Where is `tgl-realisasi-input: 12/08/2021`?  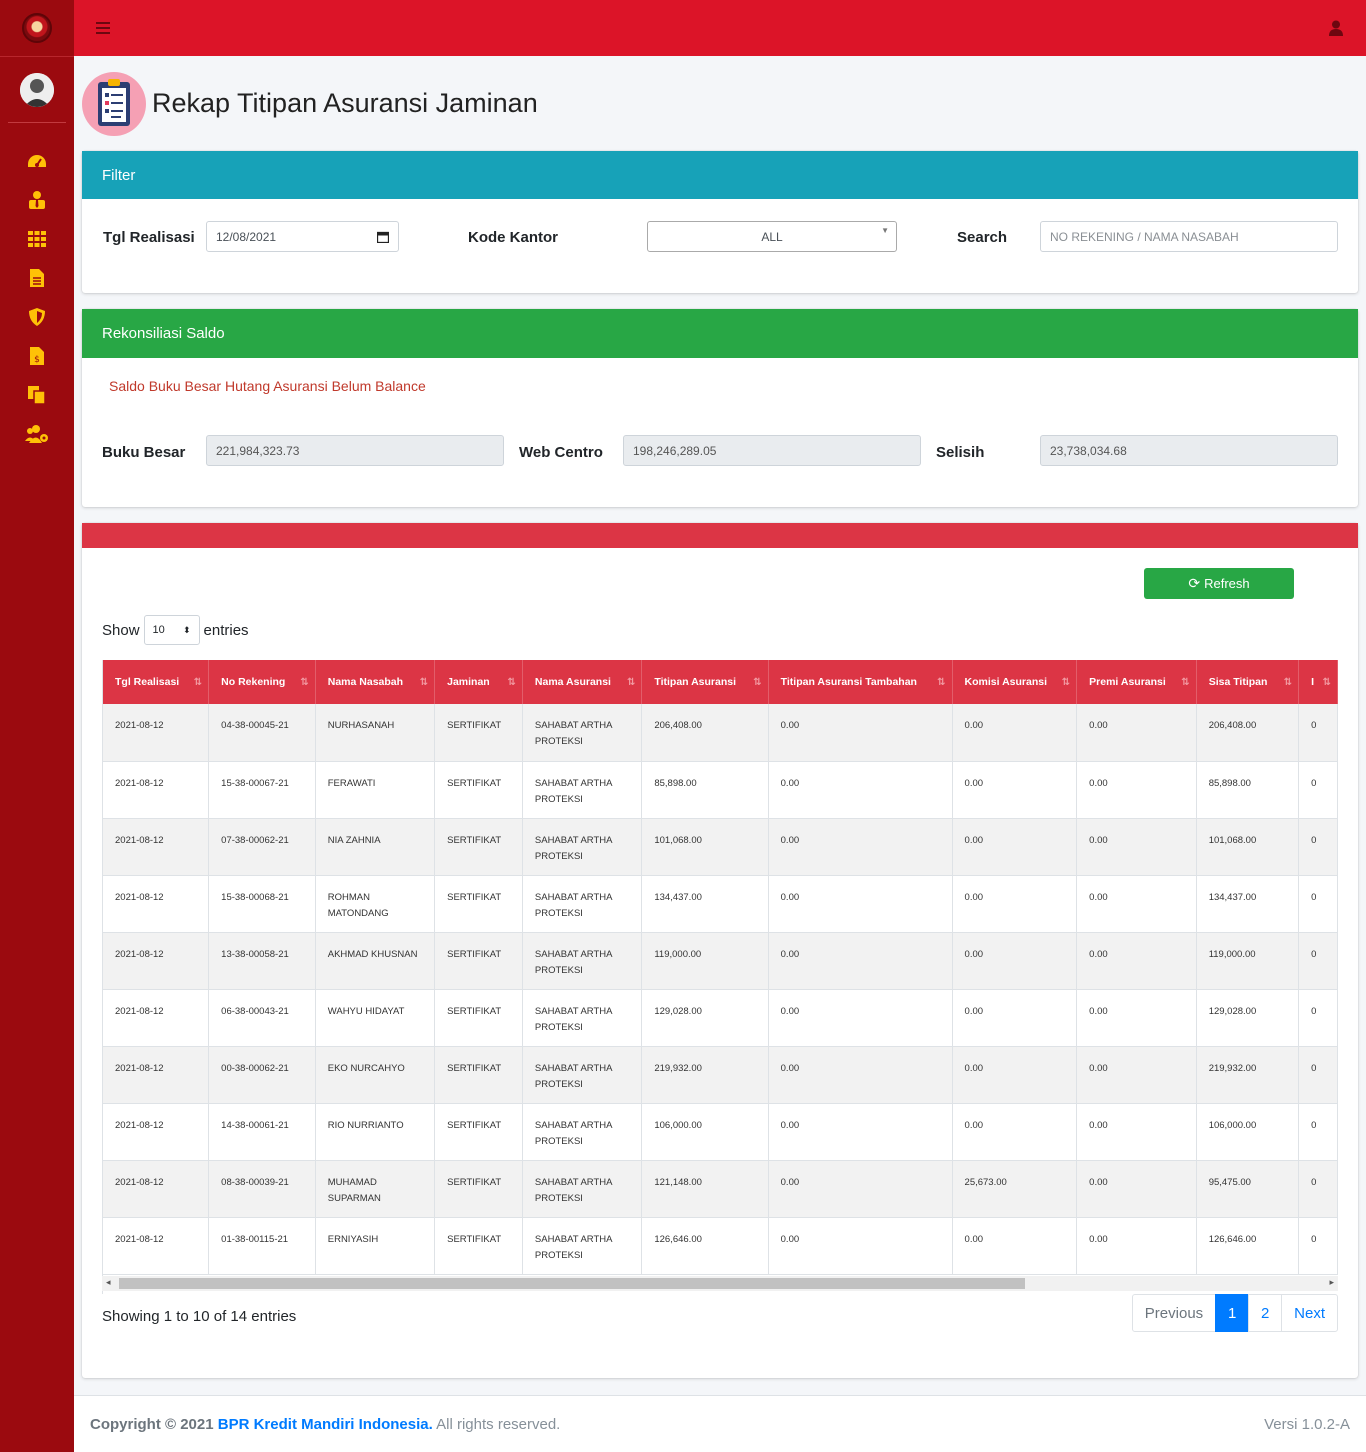
tgl-realisasi-input: 12/08/2021 is located at coordinates (302, 236).